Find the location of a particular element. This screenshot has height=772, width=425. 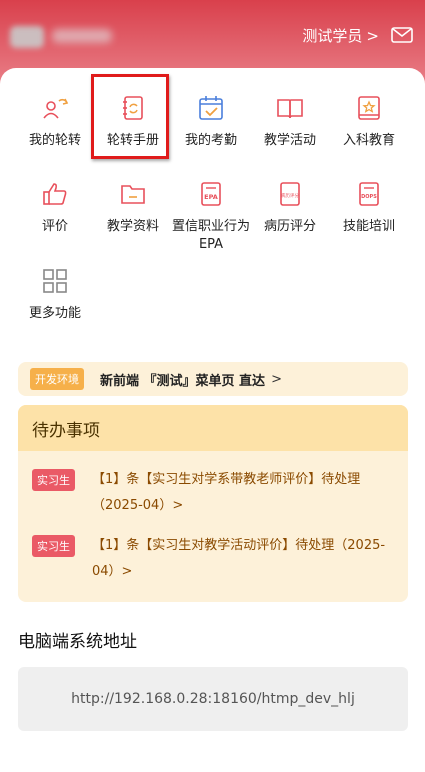

thumbs-up-icon is located at coordinates (55, 194).